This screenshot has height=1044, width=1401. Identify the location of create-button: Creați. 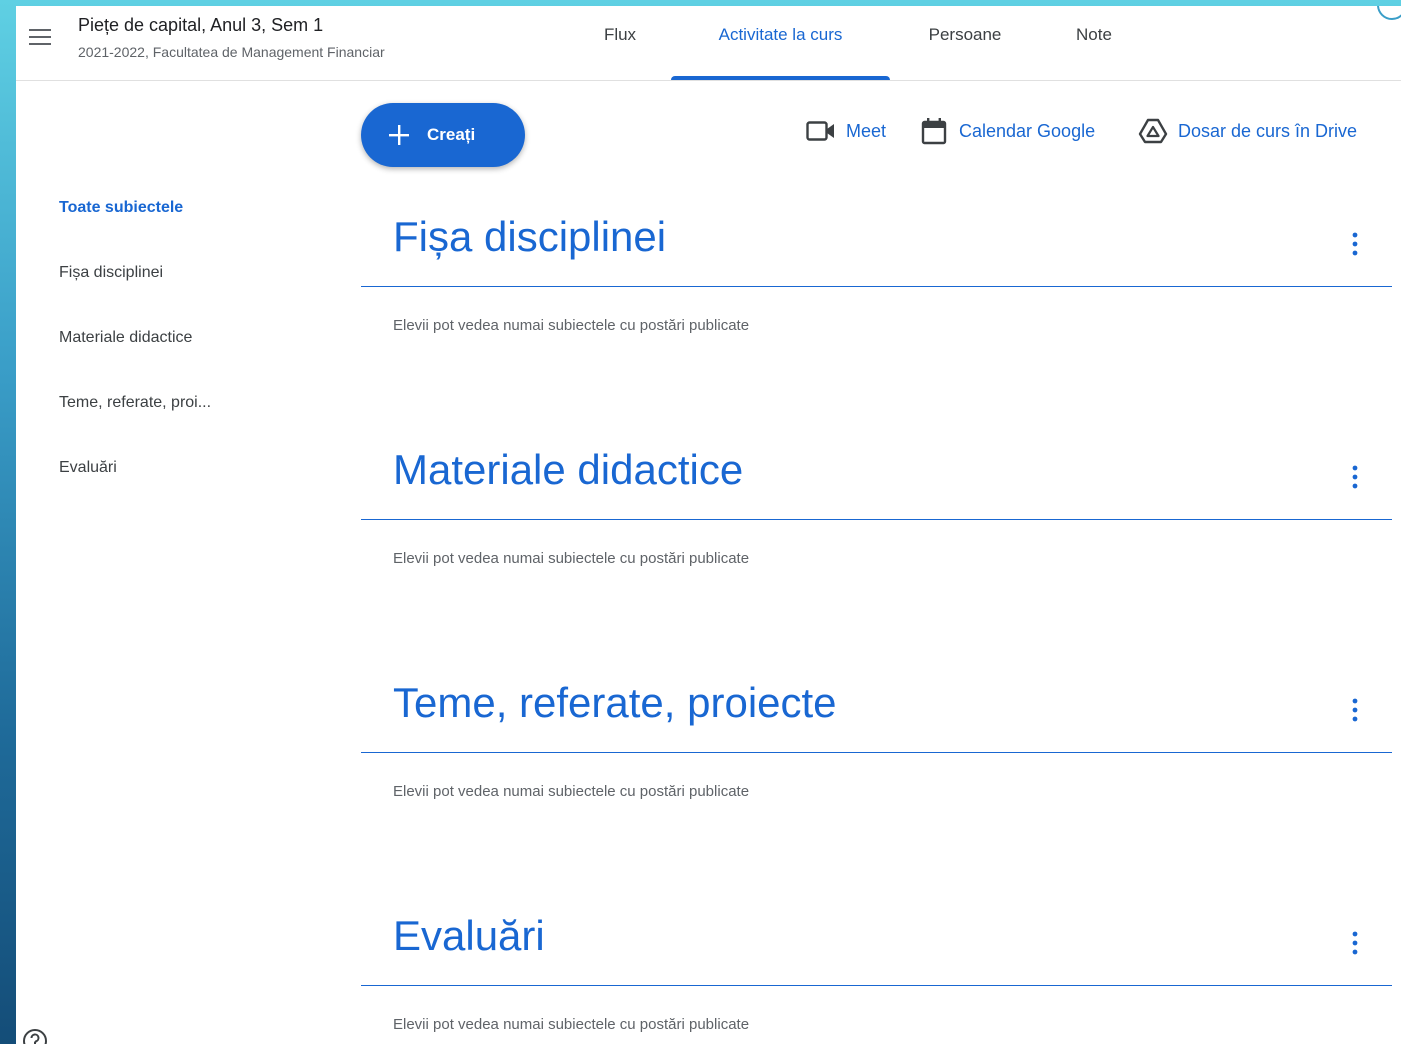
(443, 135).